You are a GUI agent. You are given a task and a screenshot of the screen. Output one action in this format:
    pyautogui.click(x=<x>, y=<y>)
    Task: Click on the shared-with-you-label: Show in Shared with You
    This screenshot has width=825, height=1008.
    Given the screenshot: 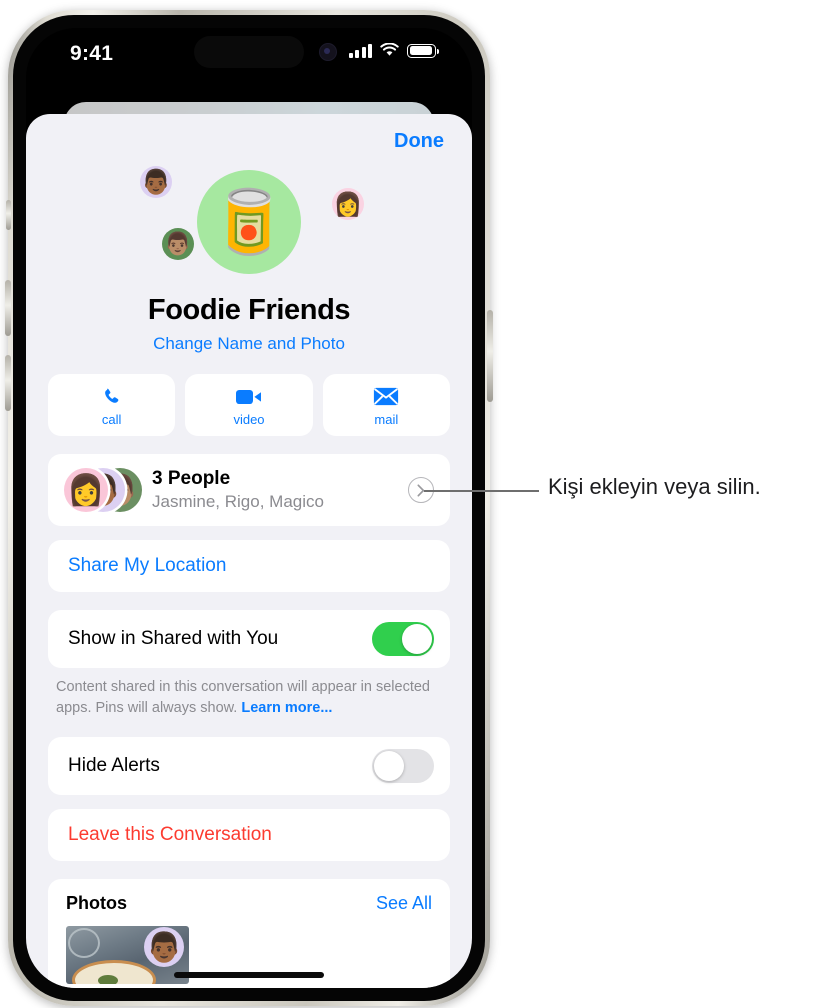 What is the action you would take?
    pyautogui.click(x=173, y=638)
    